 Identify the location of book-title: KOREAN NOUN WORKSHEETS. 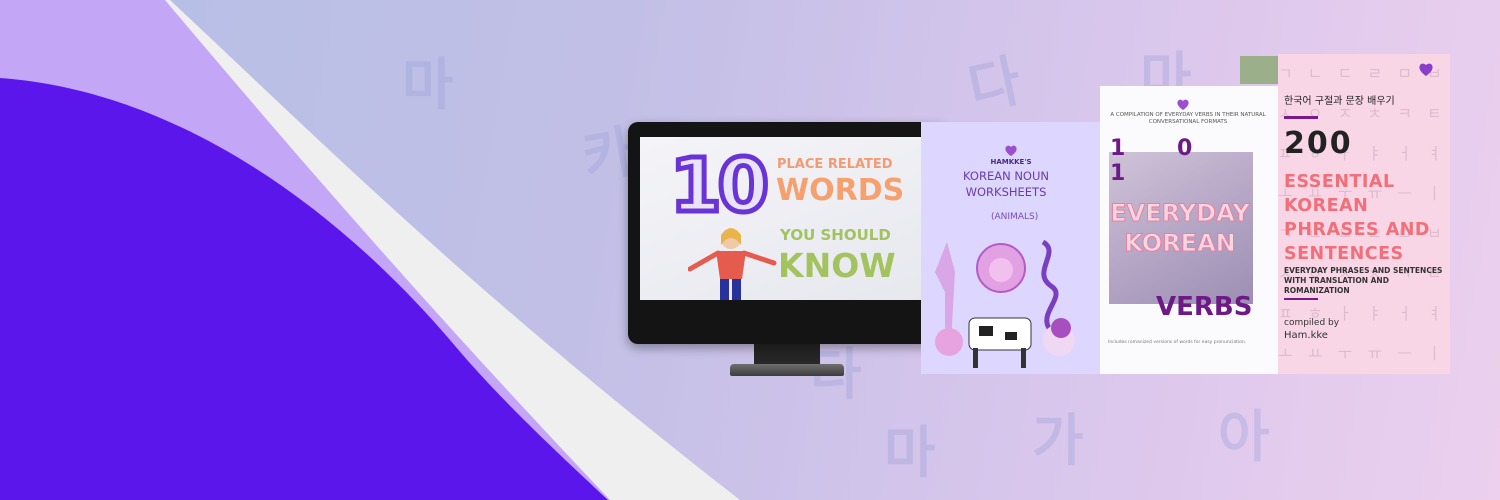
(1006, 184).